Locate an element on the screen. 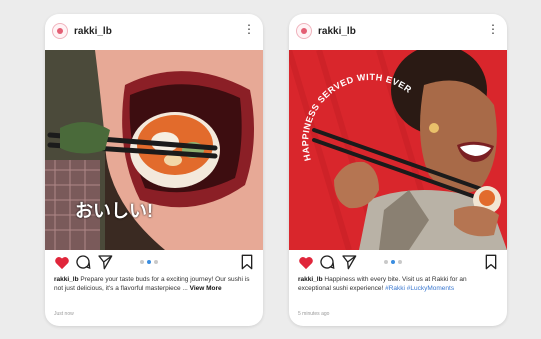 The height and width of the screenshot is (339, 541). view-more-link: View More is located at coordinates (206, 288).